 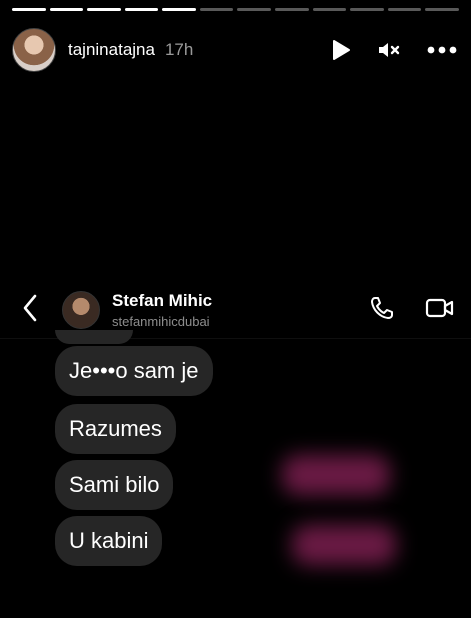 I want to click on chat-actions, so click(x=412, y=310).